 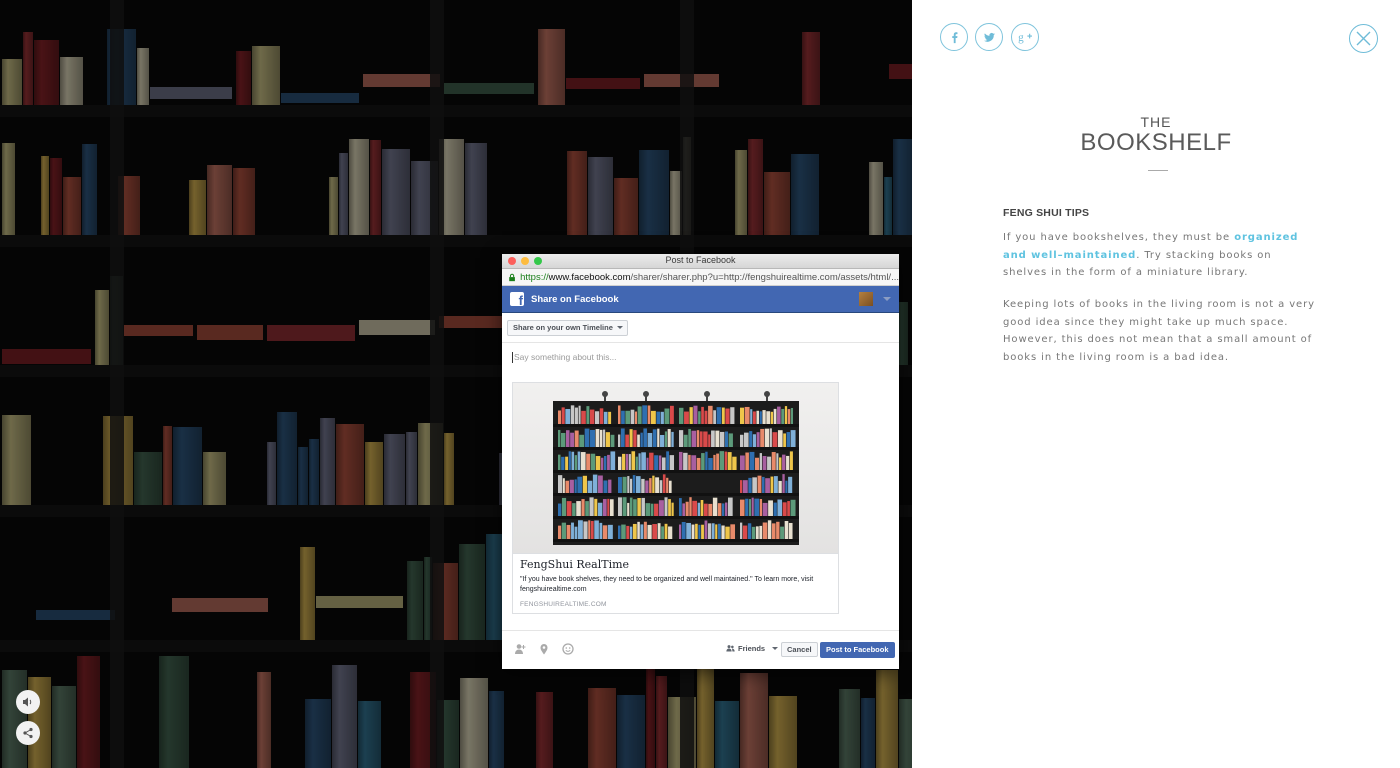 I want to click on page-title: BOOKSHELF, so click(x=1156, y=142).